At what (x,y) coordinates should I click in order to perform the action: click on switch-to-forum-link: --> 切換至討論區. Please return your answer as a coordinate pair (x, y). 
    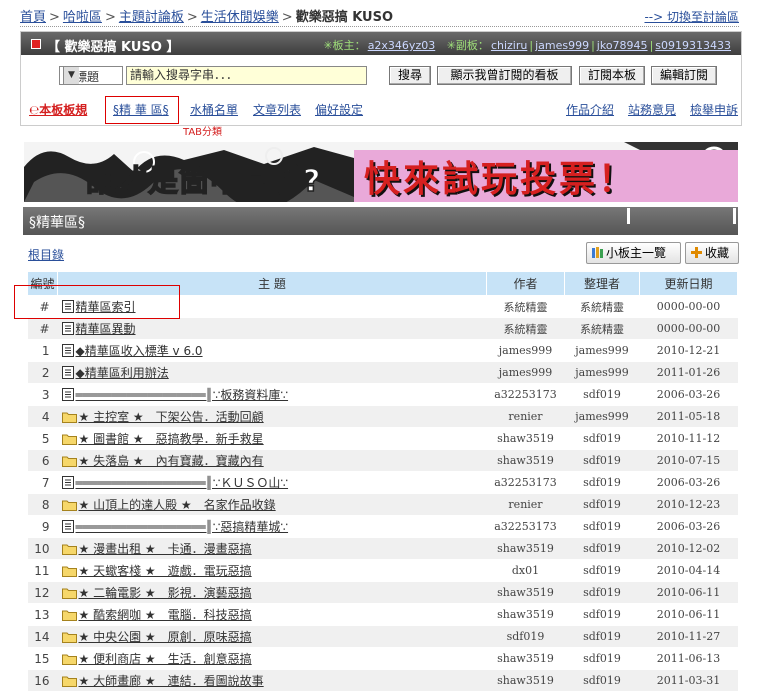
    Looking at the image, I should click on (691, 16).